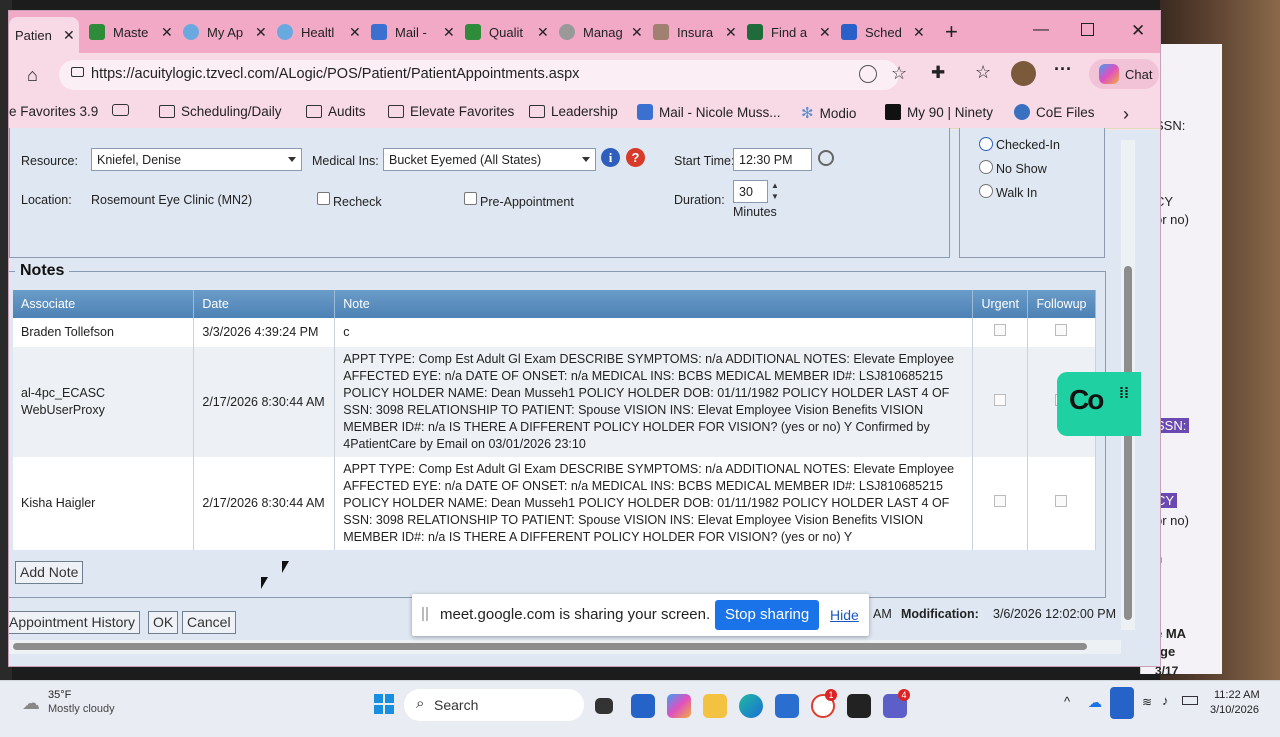  What do you see at coordinates (1126, 114) in the screenshot?
I see `chevron-right-icon: ›` at bounding box center [1126, 114].